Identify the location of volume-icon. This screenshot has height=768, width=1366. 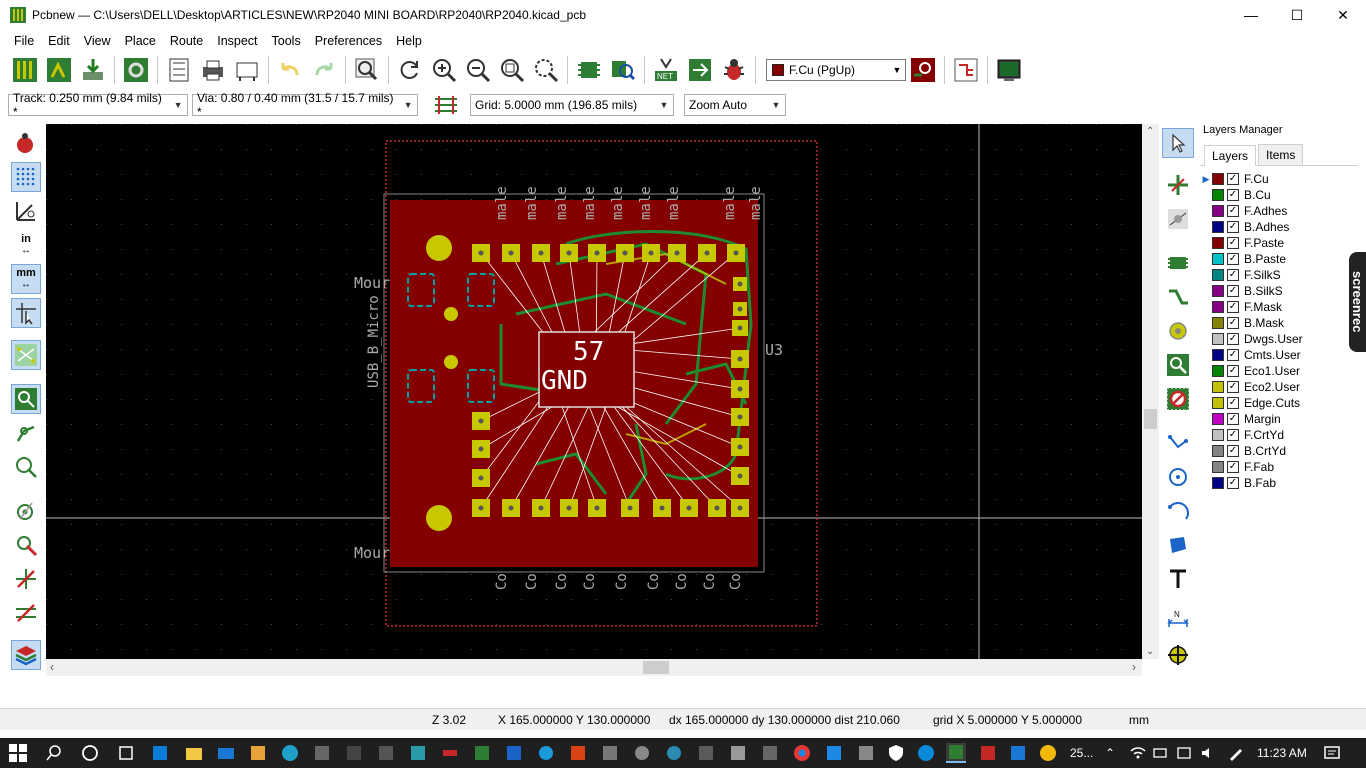
(1208, 753).